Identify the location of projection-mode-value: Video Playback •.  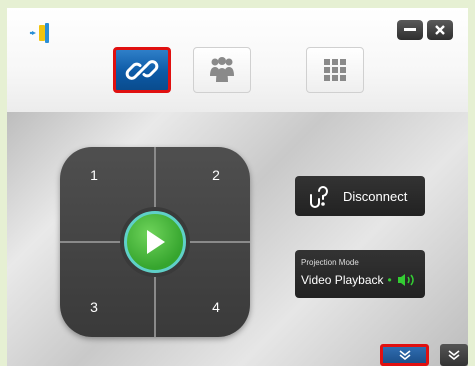
(358, 280).